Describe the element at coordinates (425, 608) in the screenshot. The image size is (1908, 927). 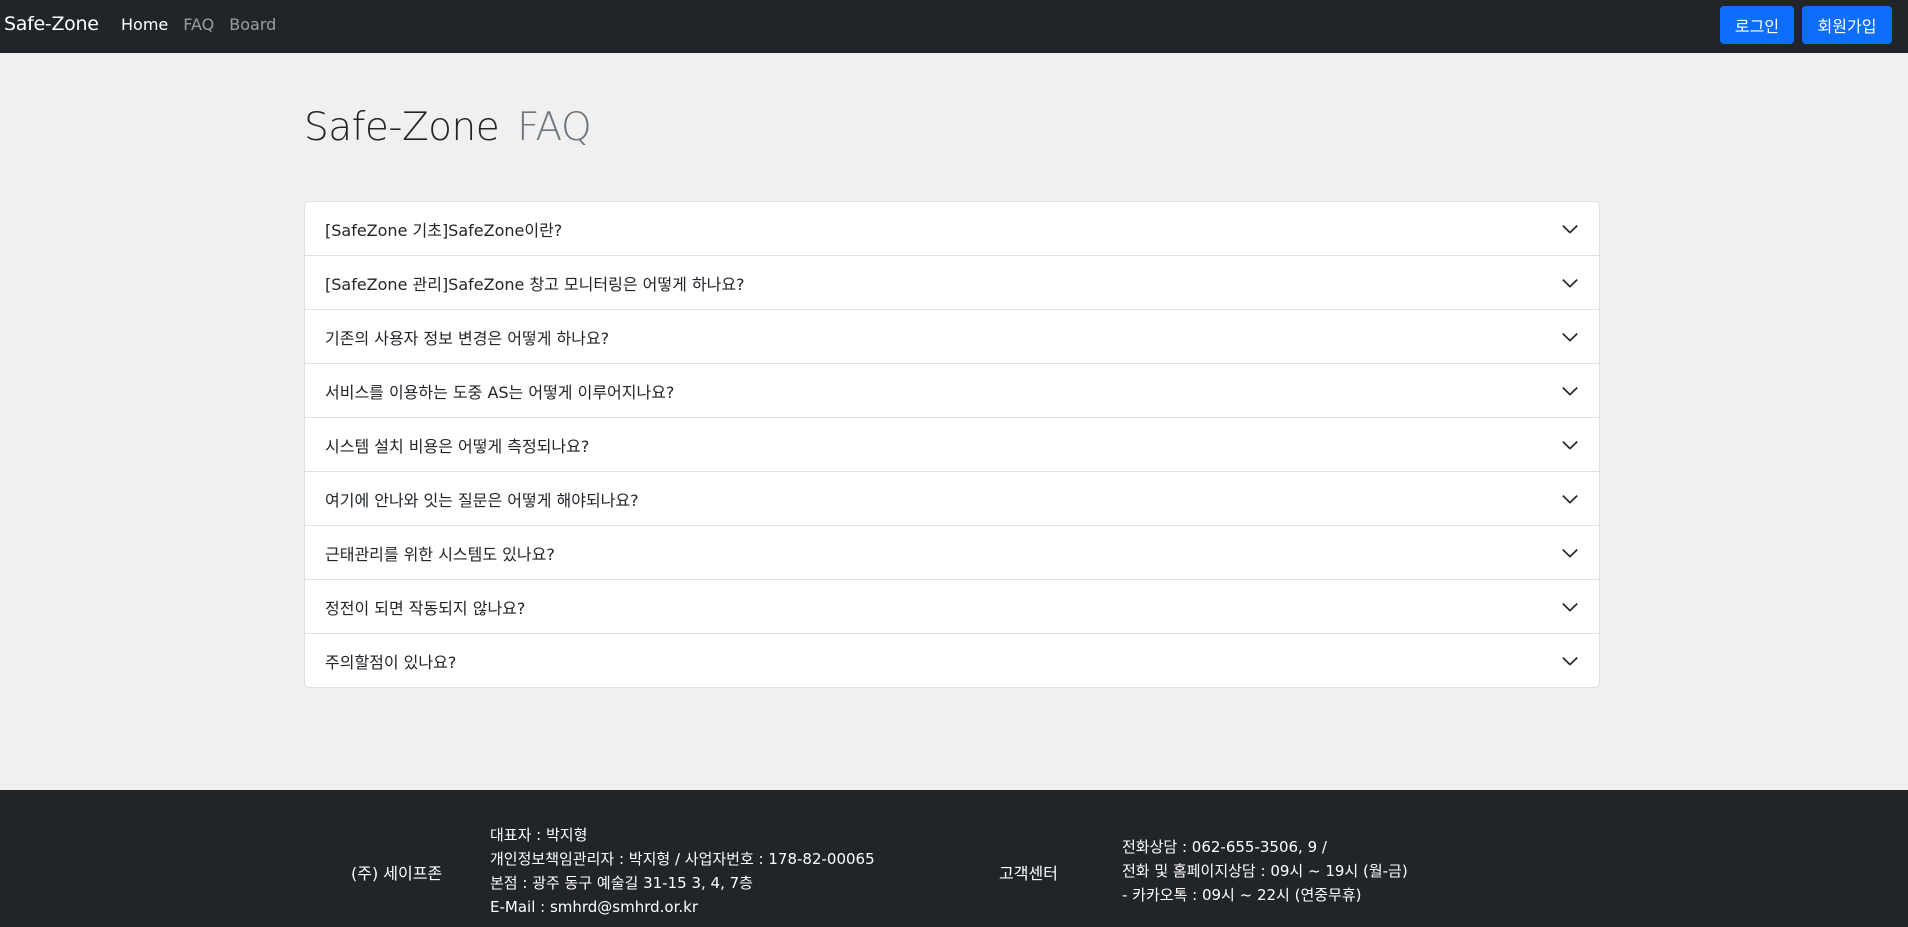
I see `faq-question: 정전이 되면 작동되지 않나요?` at that location.